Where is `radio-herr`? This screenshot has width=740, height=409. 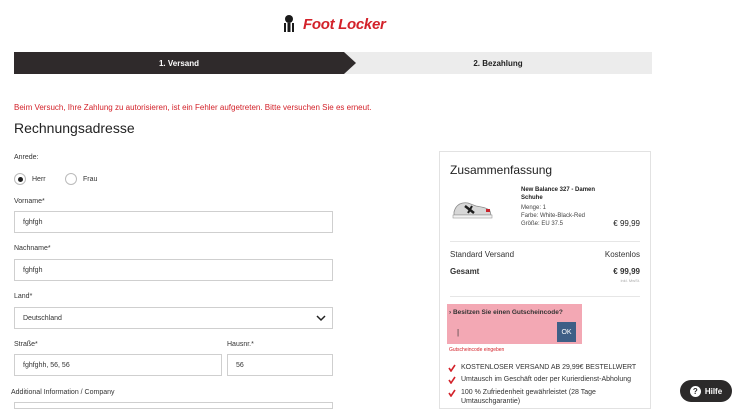 radio-herr is located at coordinates (20, 179).